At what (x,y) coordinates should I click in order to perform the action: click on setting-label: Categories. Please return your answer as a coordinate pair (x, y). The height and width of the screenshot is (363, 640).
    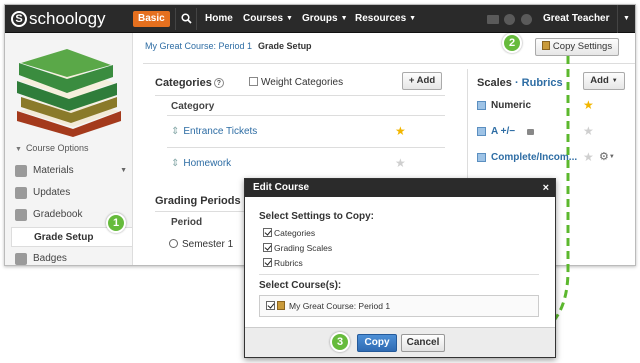
    Looking at the image, I should click on (295, 233).